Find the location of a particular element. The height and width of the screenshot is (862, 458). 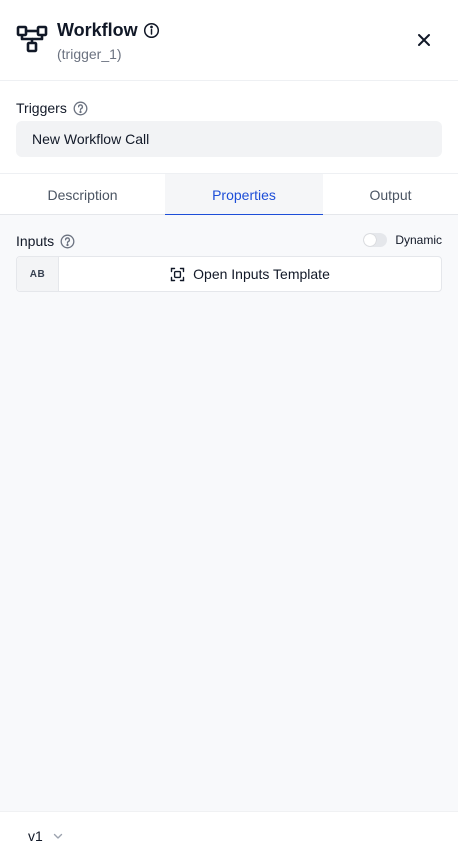

inputs-label: Inputs is located at coordinates (45, 241).